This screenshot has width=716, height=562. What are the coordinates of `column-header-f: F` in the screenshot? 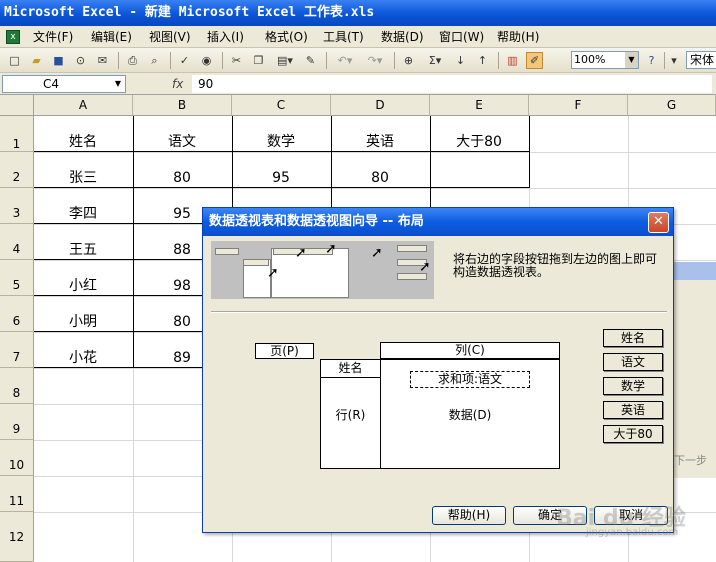 It's located at (578, 105).